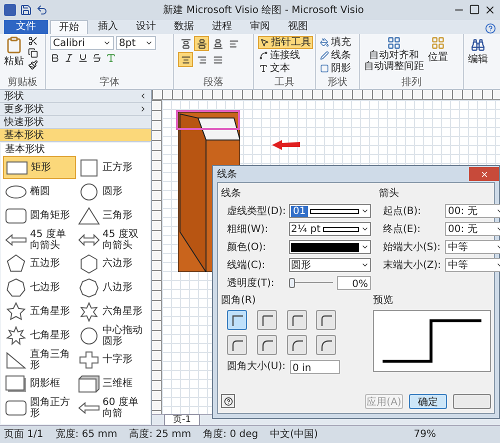  Describe the element at coordinates (246, 265) in the screenshot. I see `field-label: 线端(C):` at that location.